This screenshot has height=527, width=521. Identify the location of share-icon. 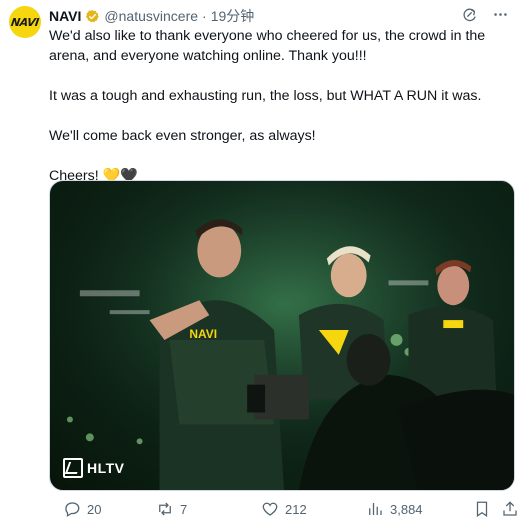
(510, 508).